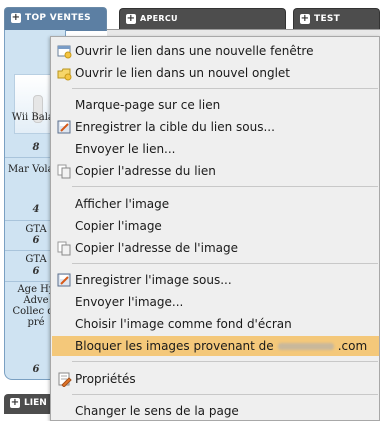 The width and height of the screenshot is (380, 421). I want to click on menu-item-label: Changer le sens de la page, so click(157, 411).